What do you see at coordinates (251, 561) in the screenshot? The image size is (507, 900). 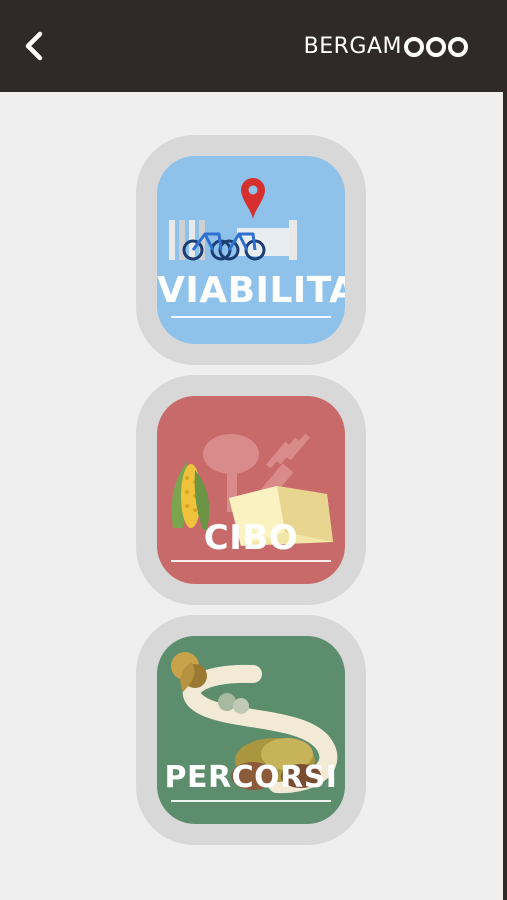 I see `tile-cibo-underline` at bounding box center [251, 561].